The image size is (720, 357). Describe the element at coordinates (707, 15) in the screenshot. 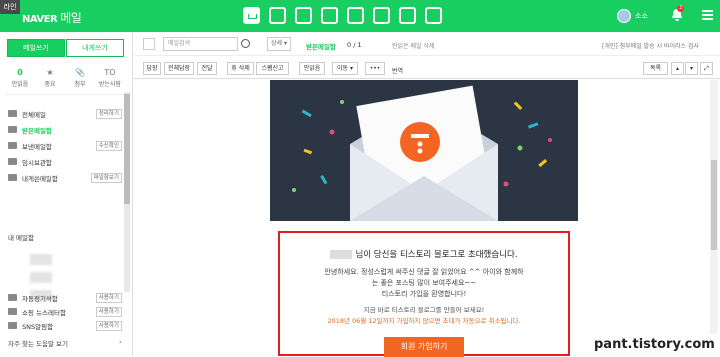

I see `hamburger-menu-icon` at that location.